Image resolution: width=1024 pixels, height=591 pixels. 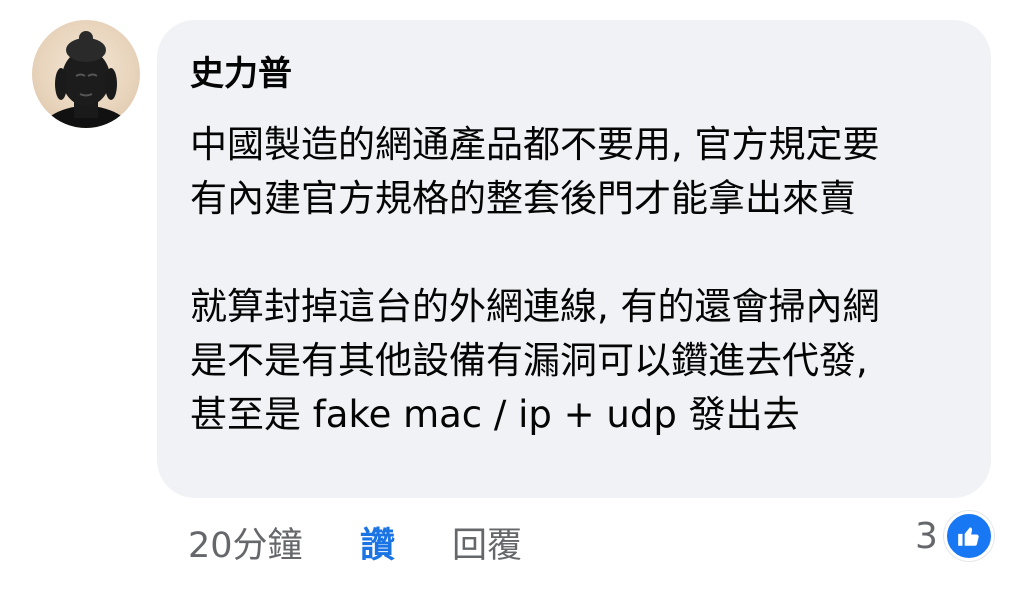 What do you see at coordinates (535, 144) in the screenshot?
I see `comment-line: 中國製造的網通產品都不要用, 官方規定要` at bounding box center [535, 144].